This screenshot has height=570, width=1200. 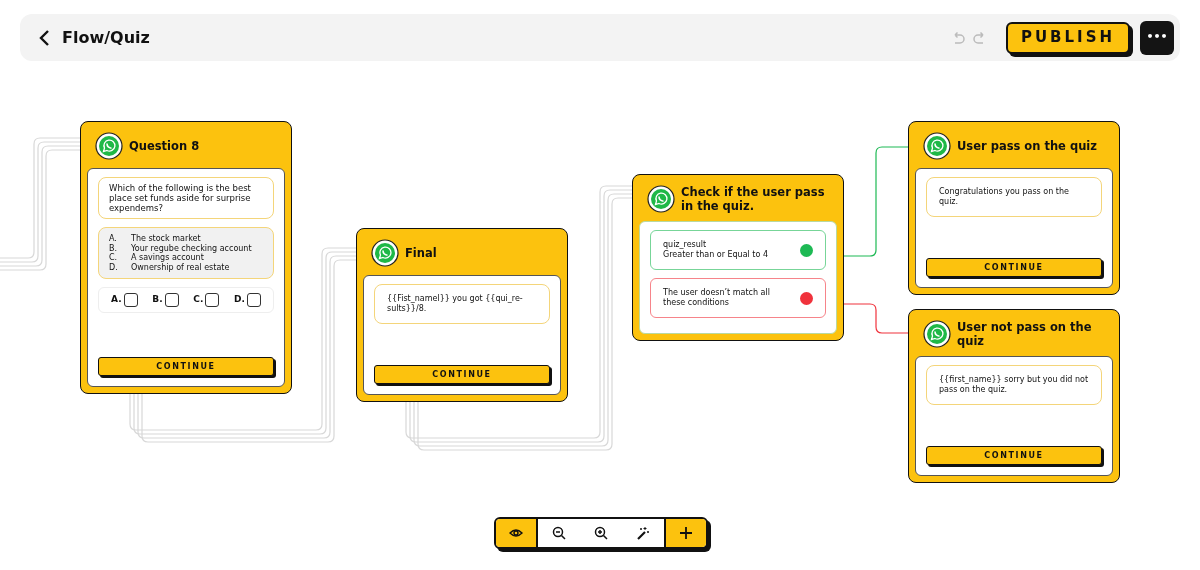 I want to click on flow-node-card: User not pass on the quiz {{first_name}} sorry but you did not pass on the quiz. CONTINUE, so click(x=1014, y=396).